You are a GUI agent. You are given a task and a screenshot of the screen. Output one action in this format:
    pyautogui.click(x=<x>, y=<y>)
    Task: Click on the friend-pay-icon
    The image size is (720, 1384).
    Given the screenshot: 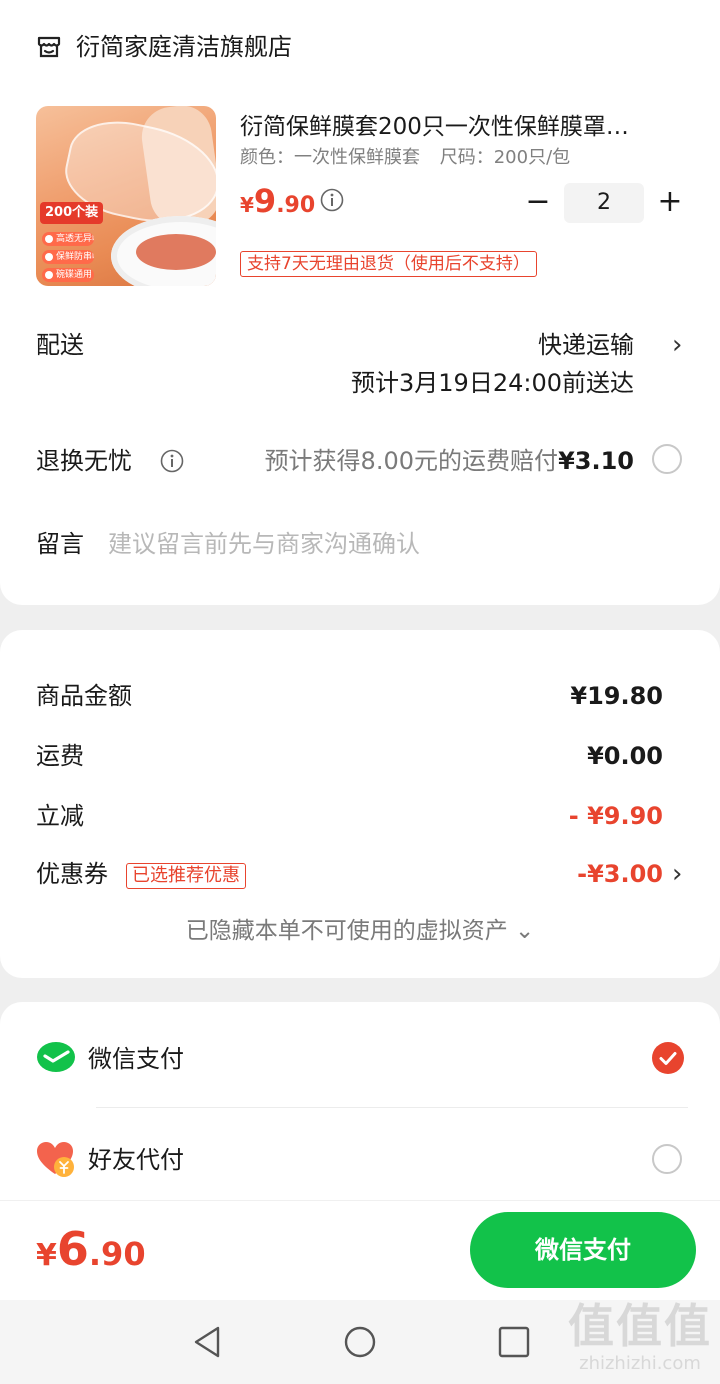 What is the action you would take?
    pyautogui.click(x=55, y=1159)
    